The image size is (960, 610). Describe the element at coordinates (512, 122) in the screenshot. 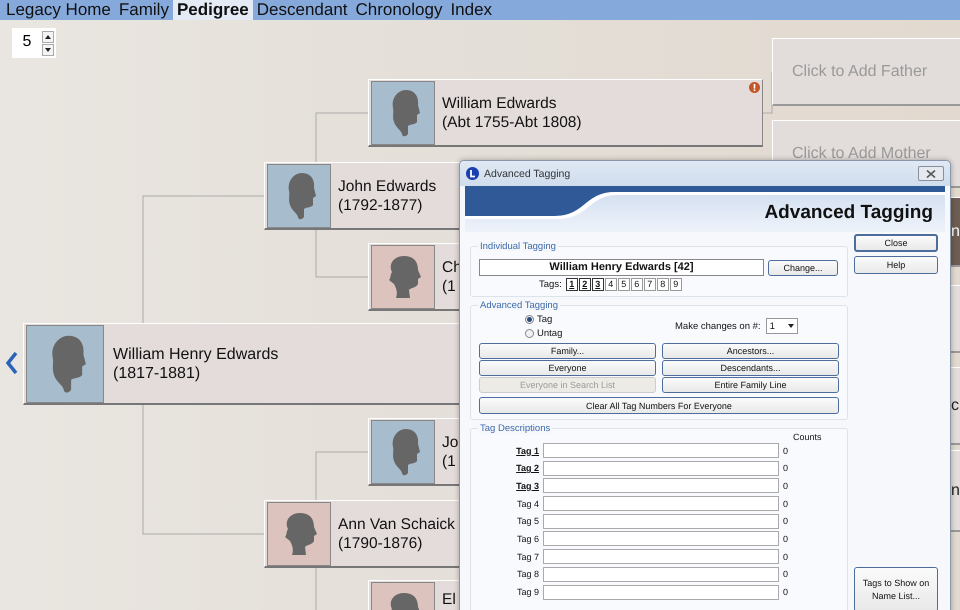

I see `person-dates: (Abt 1755-Abt 1808)` at that location.